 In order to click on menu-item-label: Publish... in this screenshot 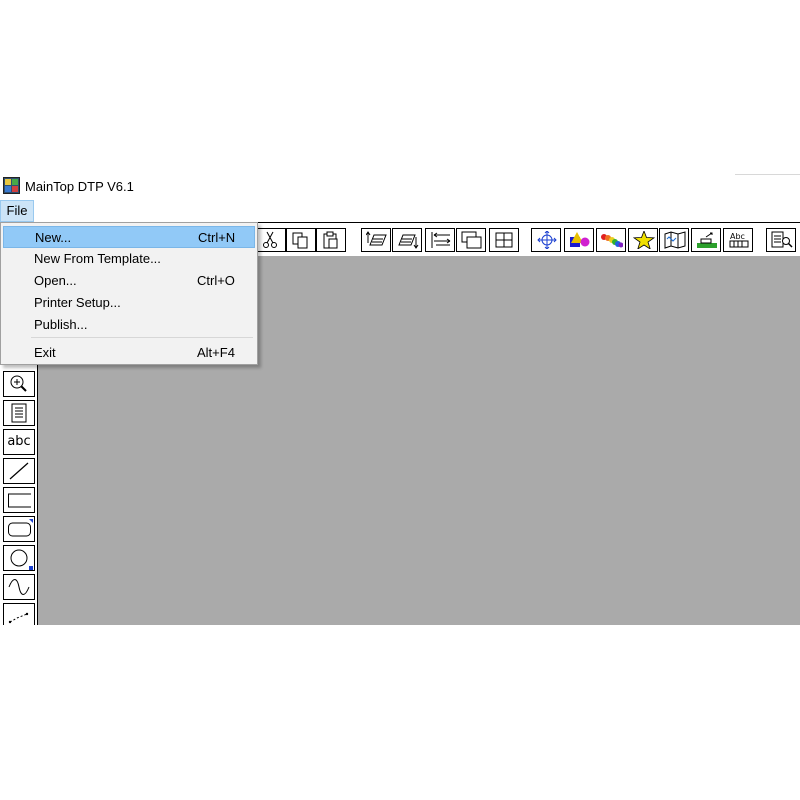, I will do `click(61, 324)`.